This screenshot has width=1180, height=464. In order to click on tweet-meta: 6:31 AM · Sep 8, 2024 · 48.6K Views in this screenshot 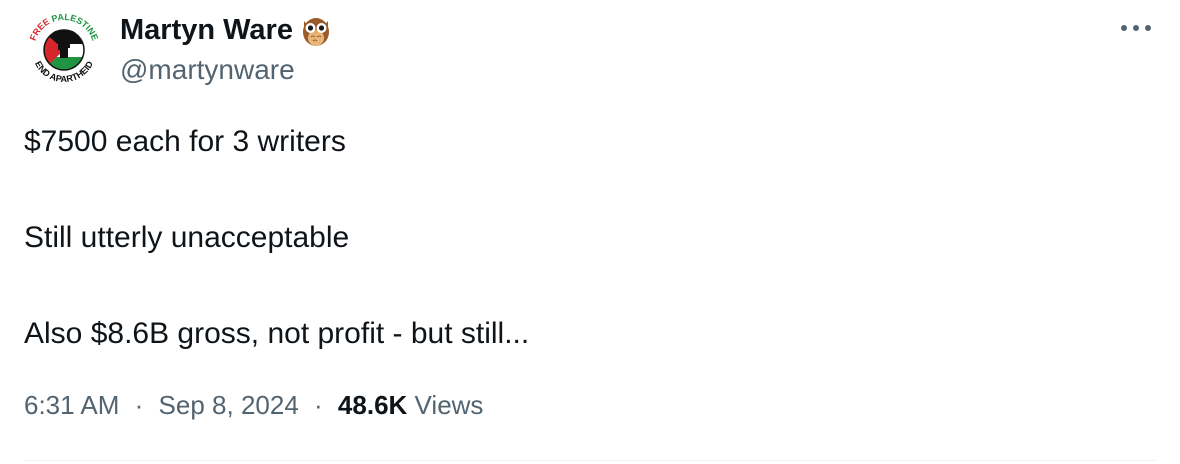, I will do `click(253, 405)`.